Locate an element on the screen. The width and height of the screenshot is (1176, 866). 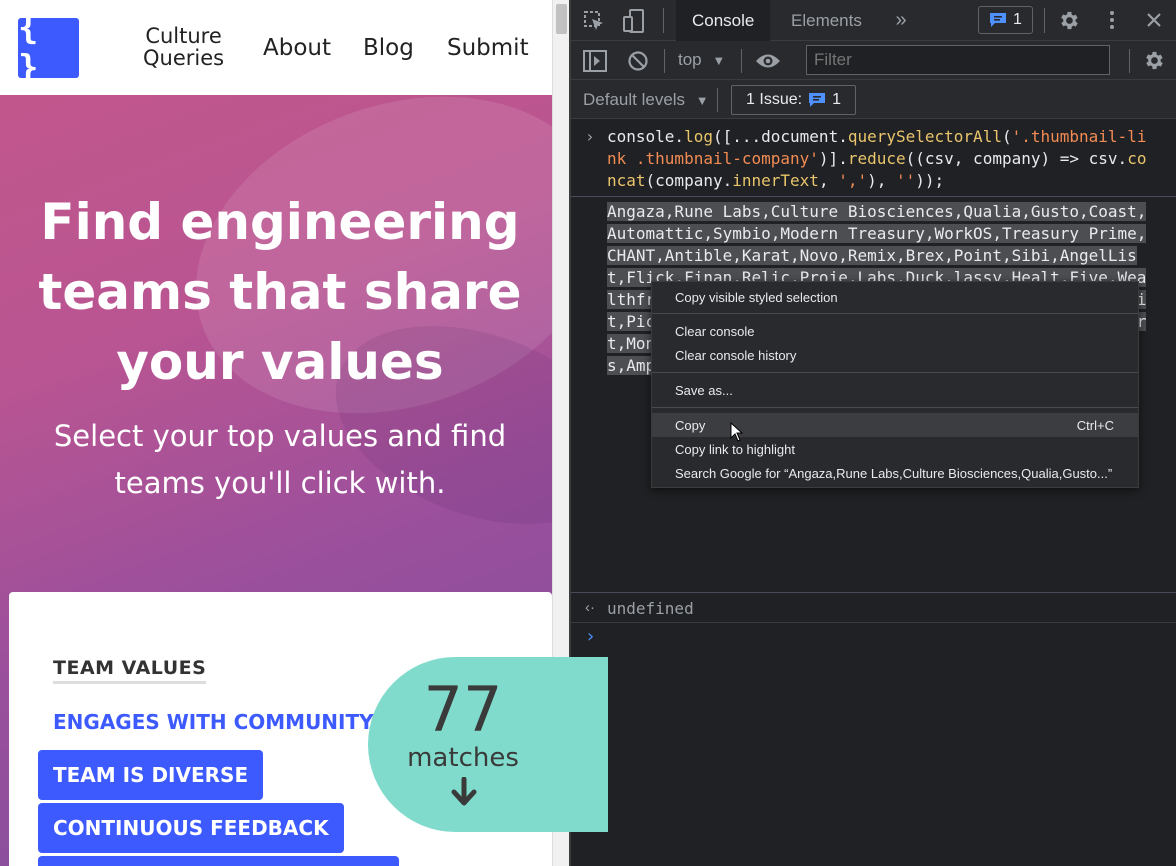
site-header: { } Culture Queries About Blog Submit is located at coordinates (276, 47).